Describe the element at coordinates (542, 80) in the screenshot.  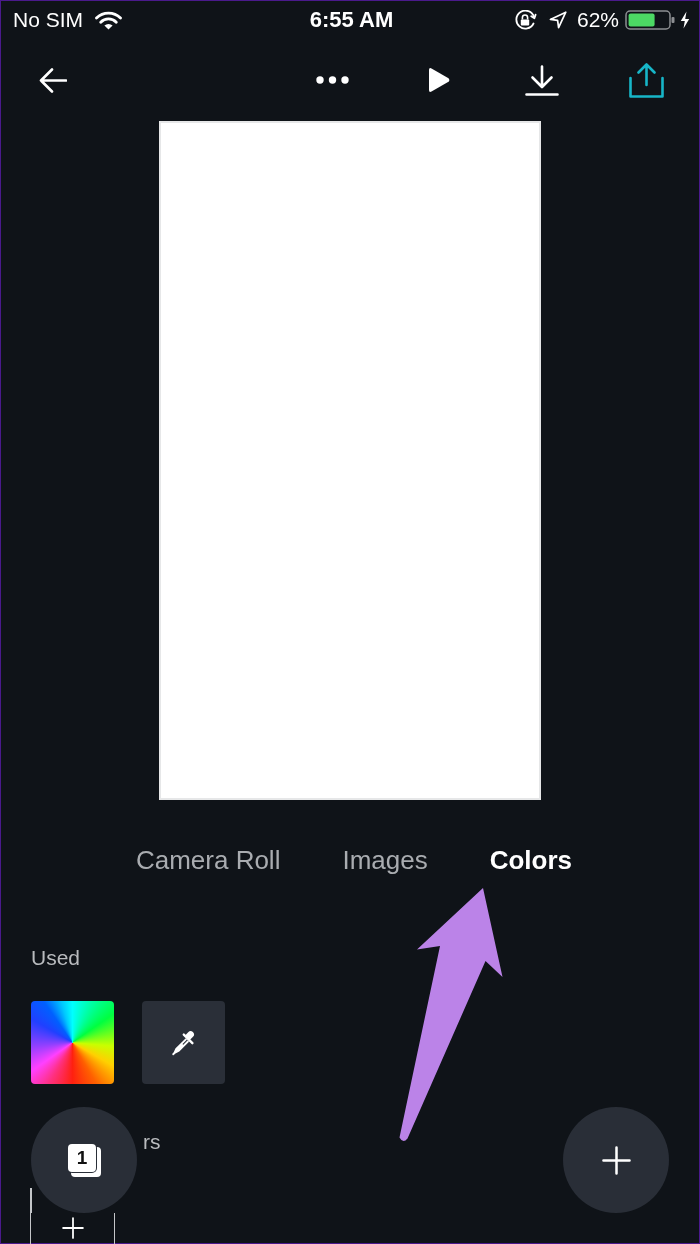
I see `download-icon` at that location.